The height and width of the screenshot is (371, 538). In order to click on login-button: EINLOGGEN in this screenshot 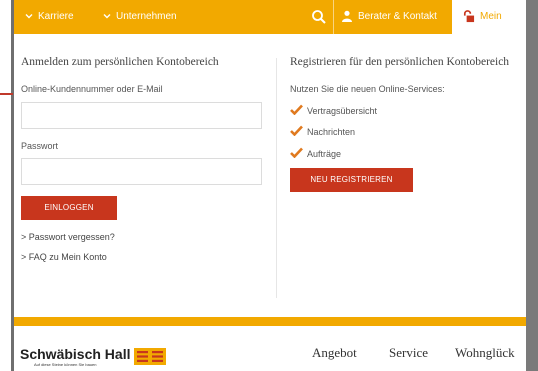, I will do `click(69, 208)`.